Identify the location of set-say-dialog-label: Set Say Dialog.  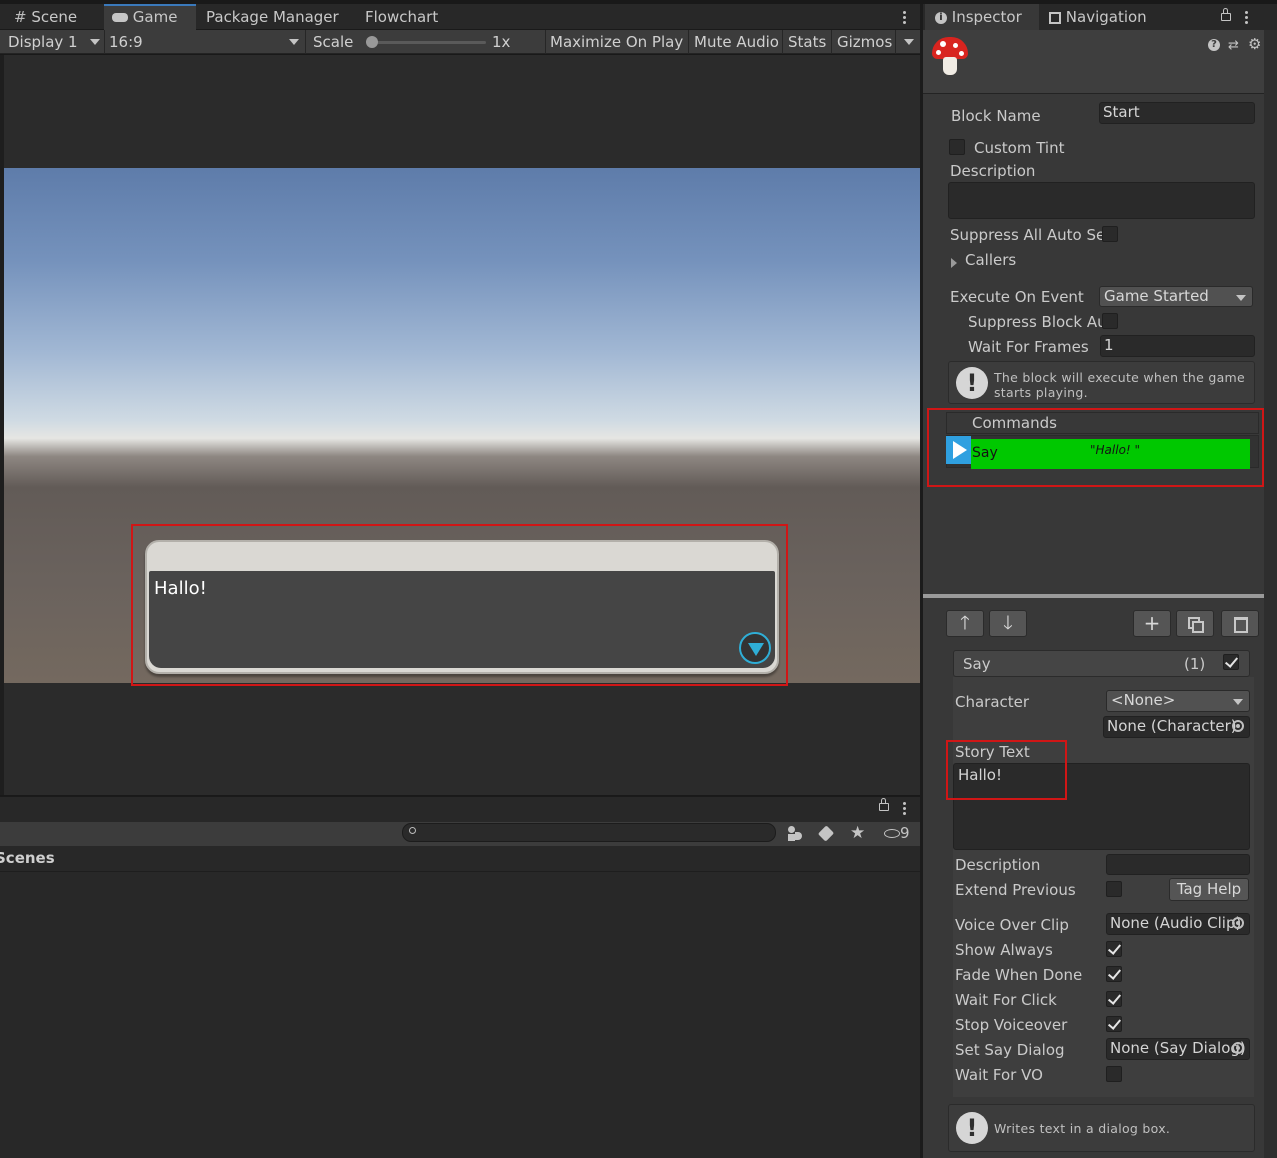
(1010, 1050).